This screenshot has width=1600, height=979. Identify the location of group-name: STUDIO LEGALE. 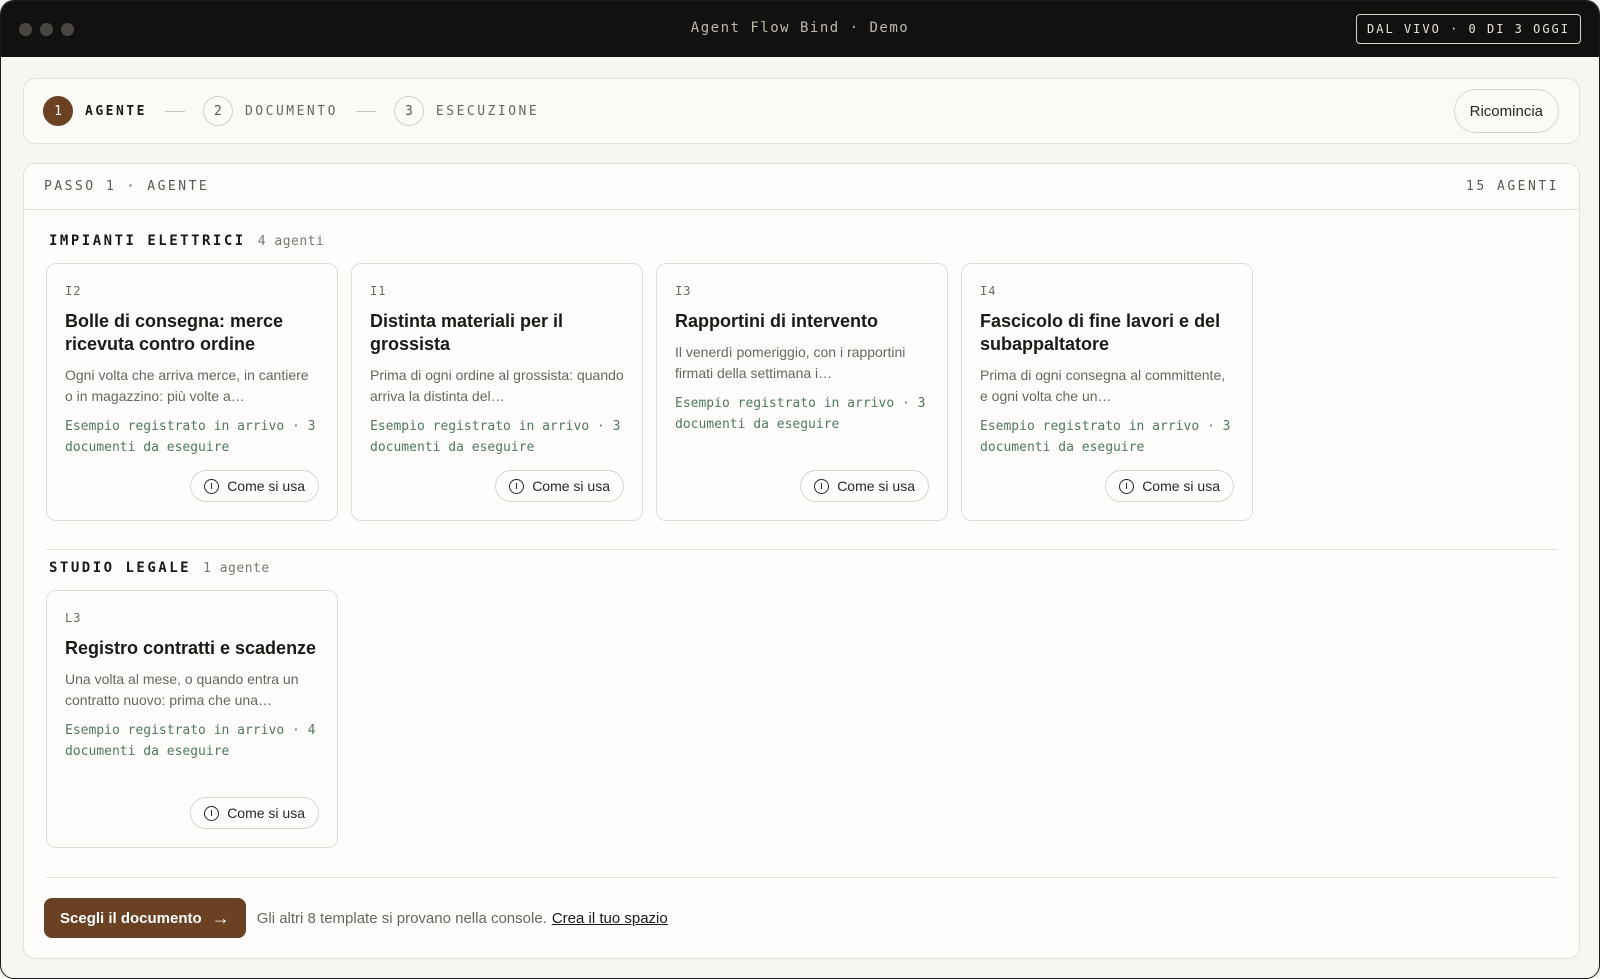
(120, 568).